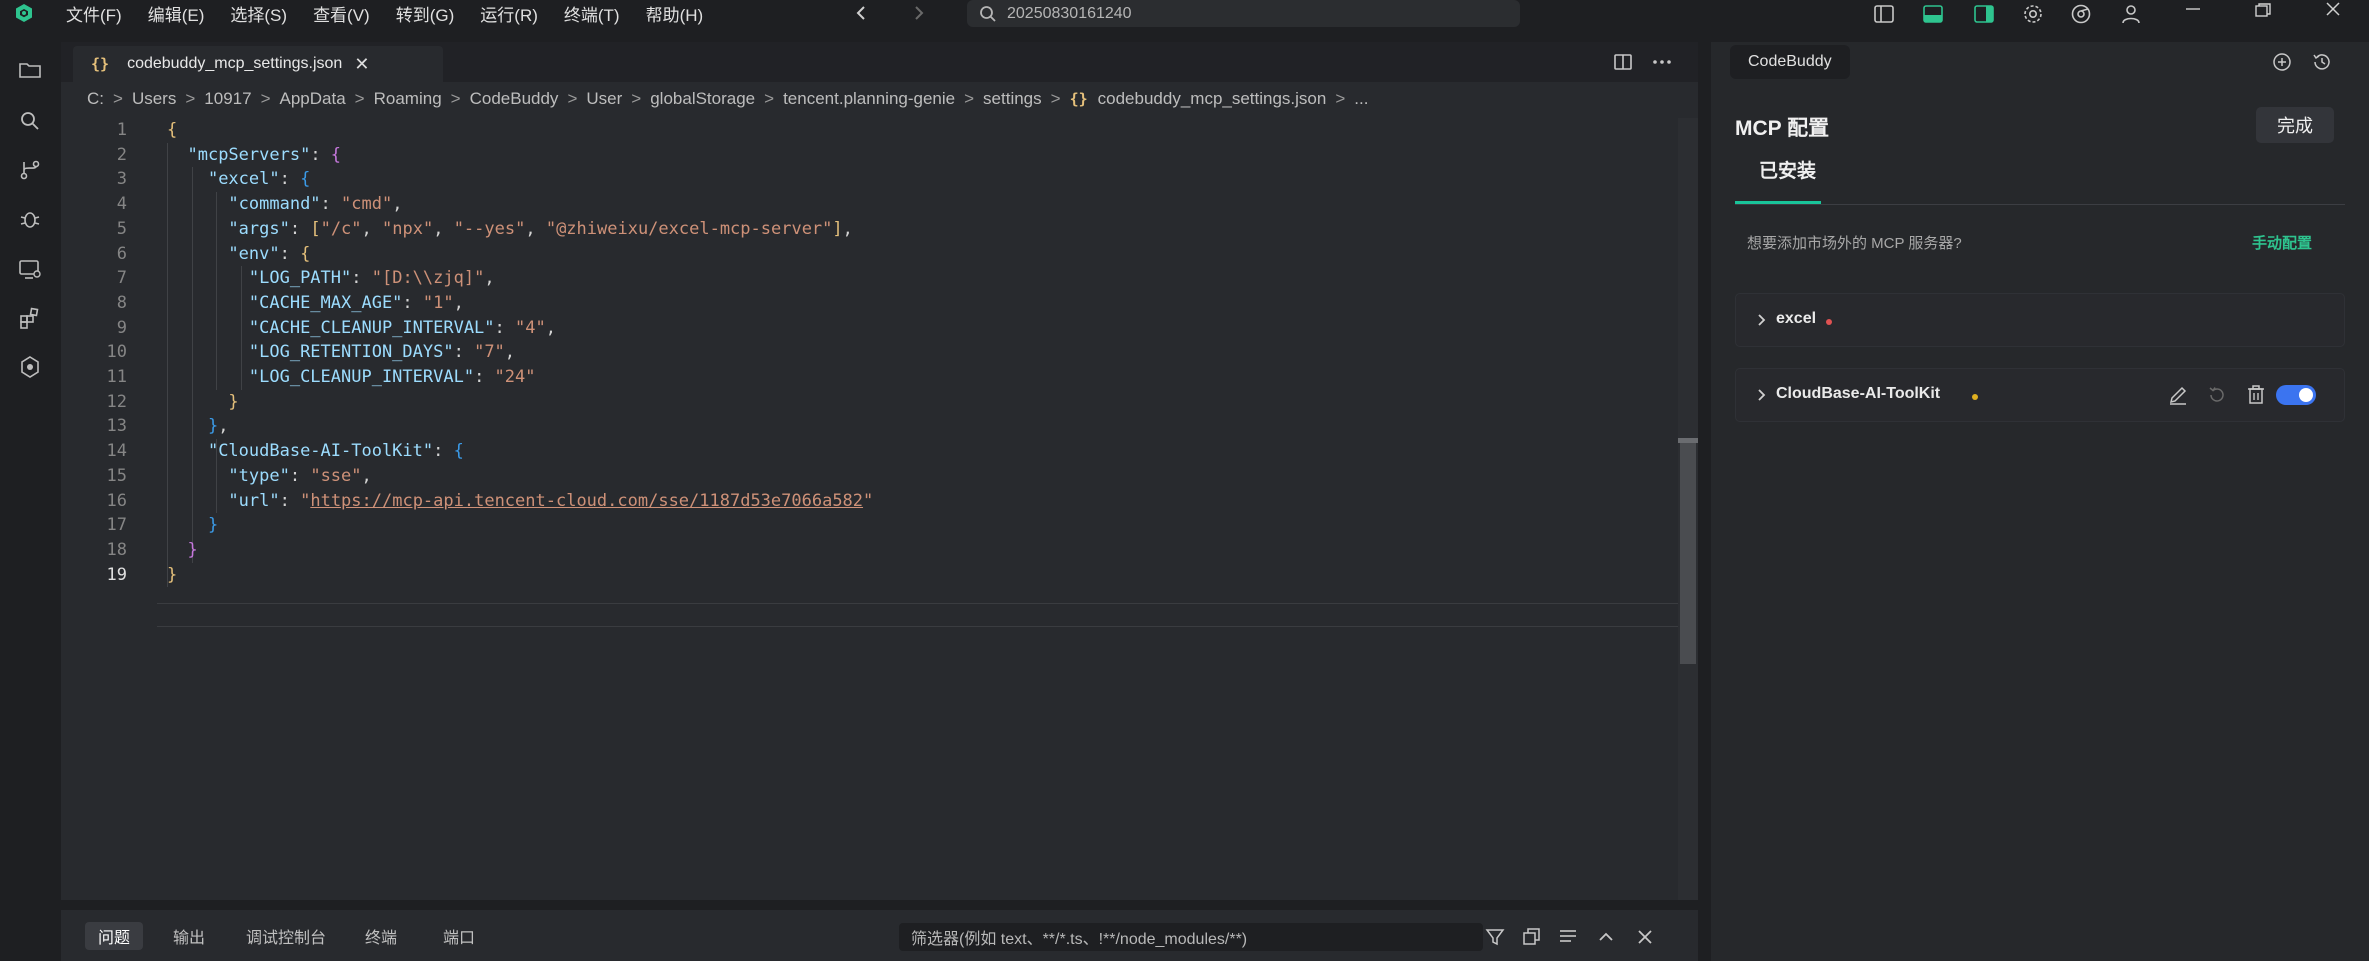 Image resolution: width=2369 pixels, height=961 pixels. I want to click on history-icon, so click(2322, 62).